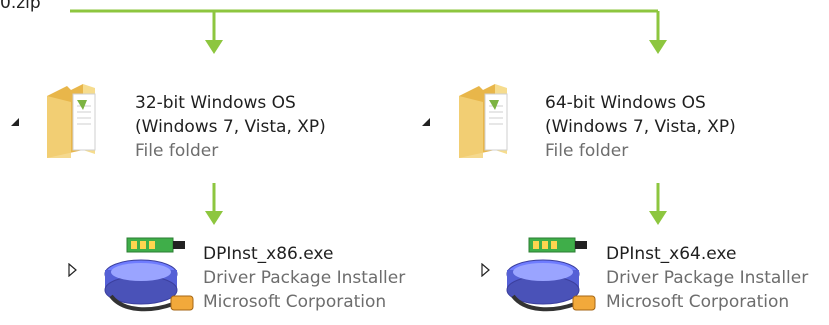 The image size is (829, 325). I want to click on folder-title: 64-bit Windows OS, so click(625, 103).